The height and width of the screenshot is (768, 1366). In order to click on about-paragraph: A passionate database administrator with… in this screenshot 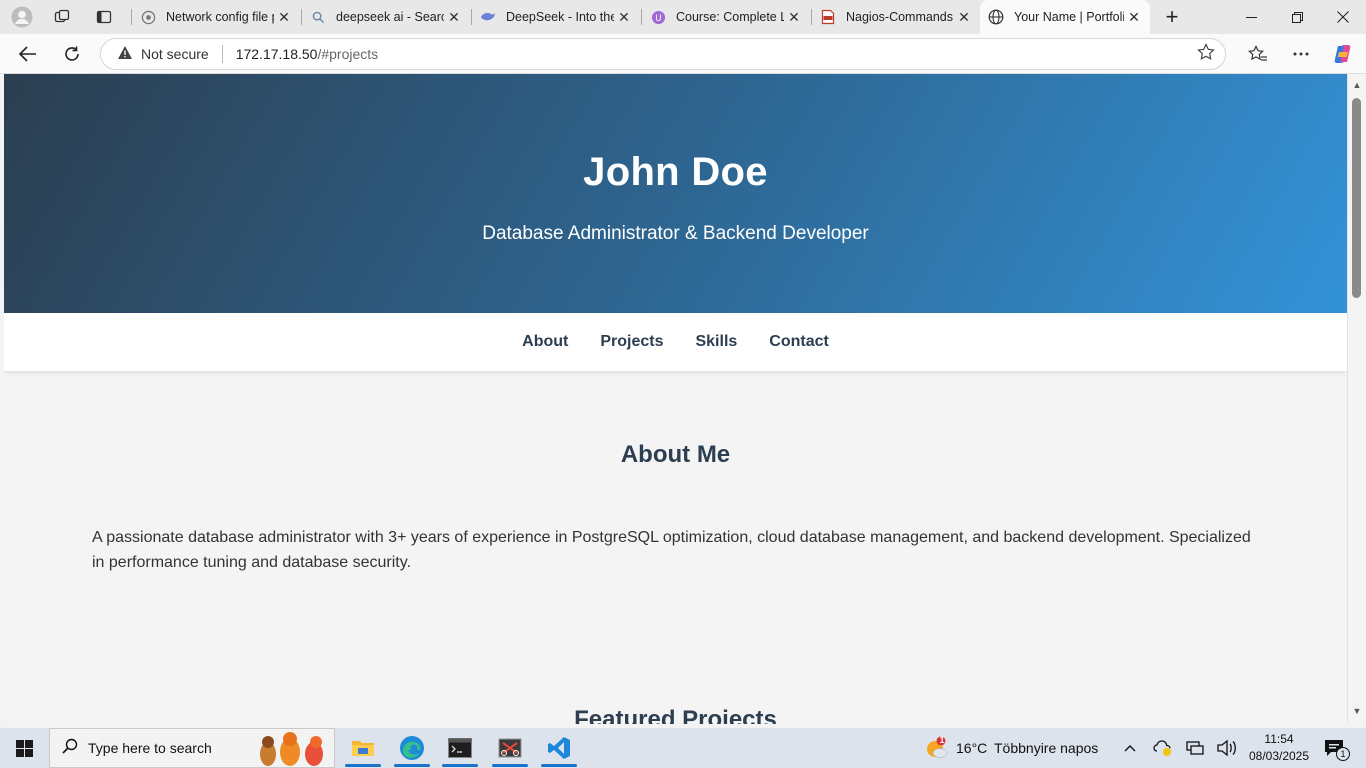, I will do `click(671, 550)`.